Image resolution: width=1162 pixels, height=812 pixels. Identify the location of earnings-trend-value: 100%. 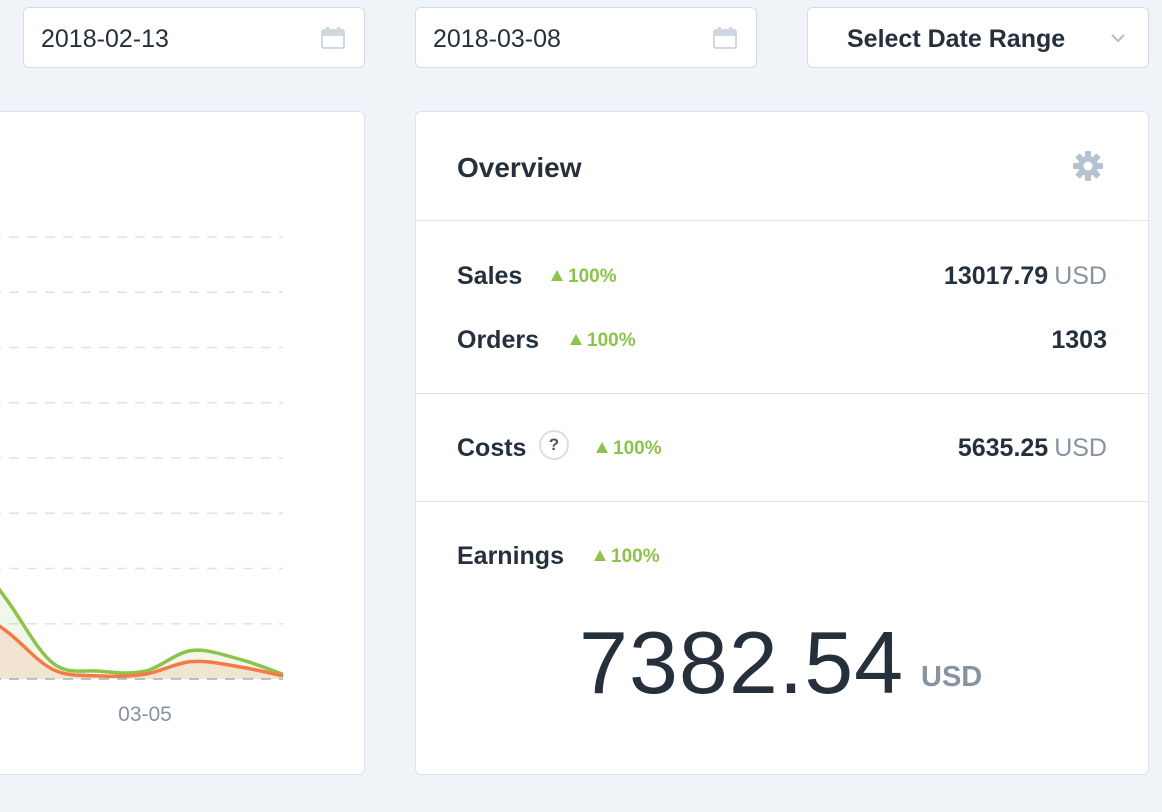
(635, 556).